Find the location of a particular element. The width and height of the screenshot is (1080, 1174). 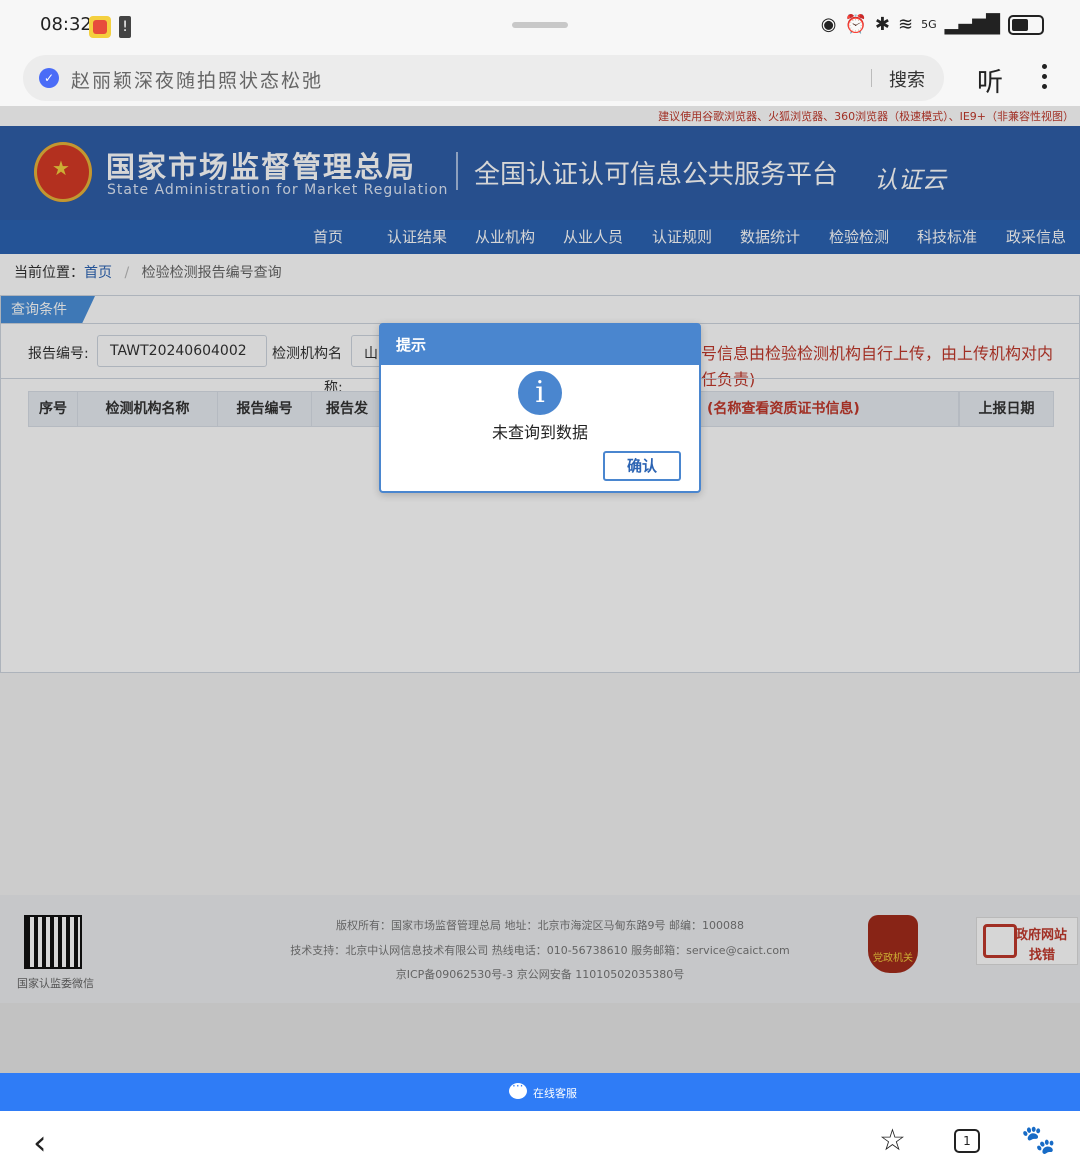

more-menu-icon is located at coordinates (1045, 79).